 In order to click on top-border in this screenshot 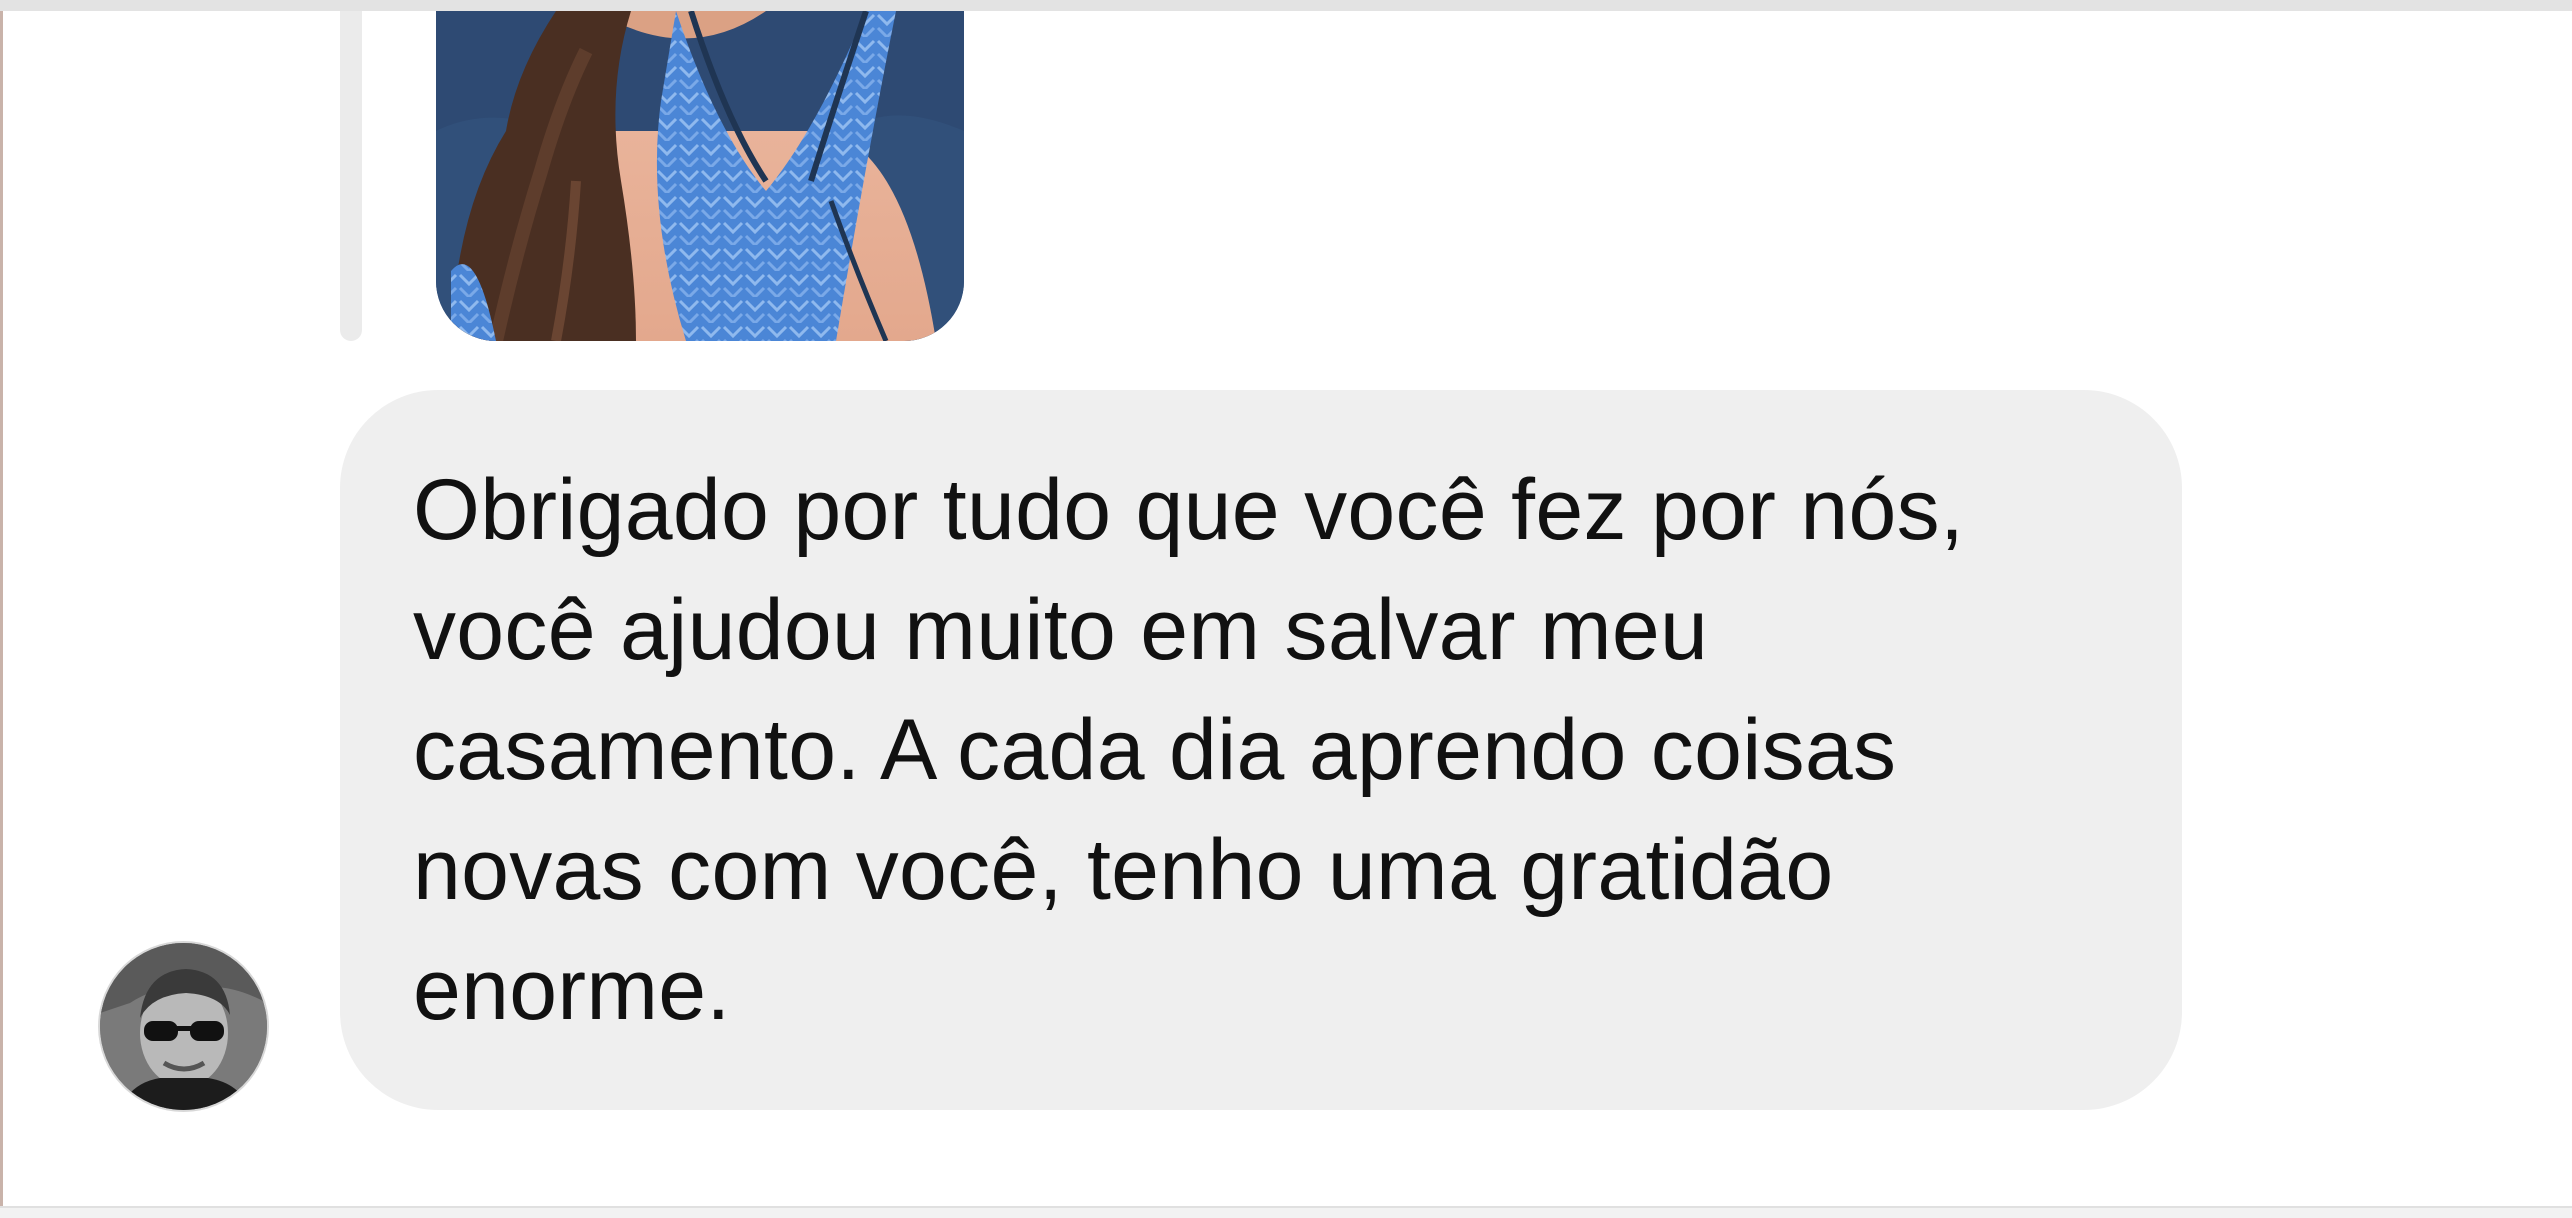, I will do `click(1286, 5)`.